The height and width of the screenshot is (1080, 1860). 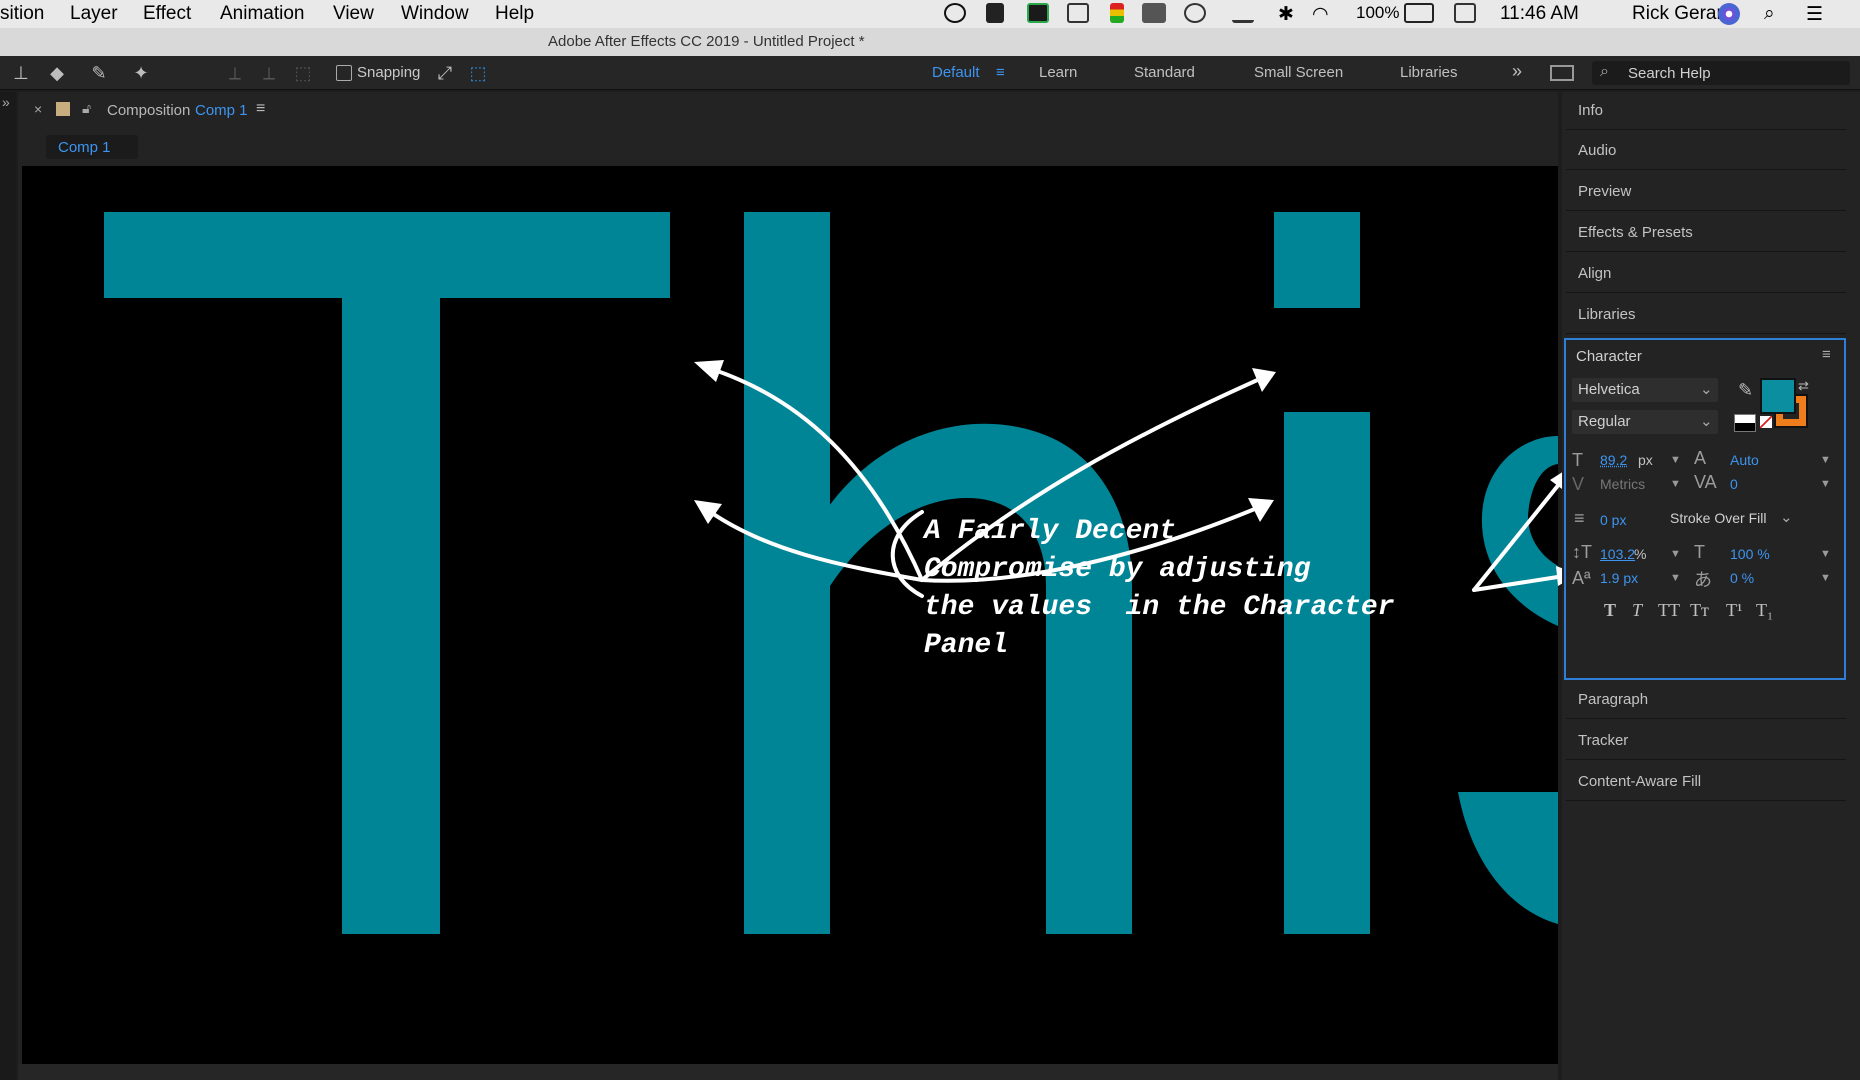 I want to click on workspace-standard: Standard, so click(x=1164, y=72).